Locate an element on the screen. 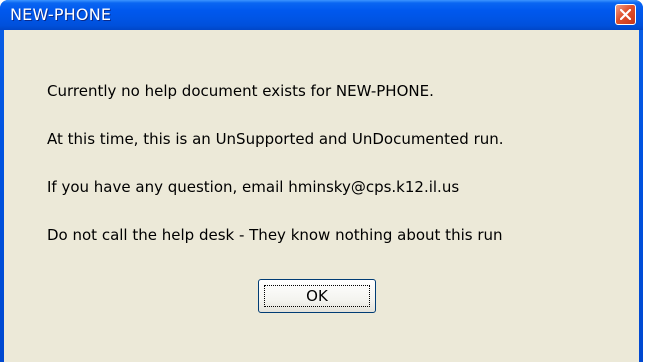 Image resolution: width=647 pixels, height=362 pixels. ok-button: OK is located at coordinates (317, 296).